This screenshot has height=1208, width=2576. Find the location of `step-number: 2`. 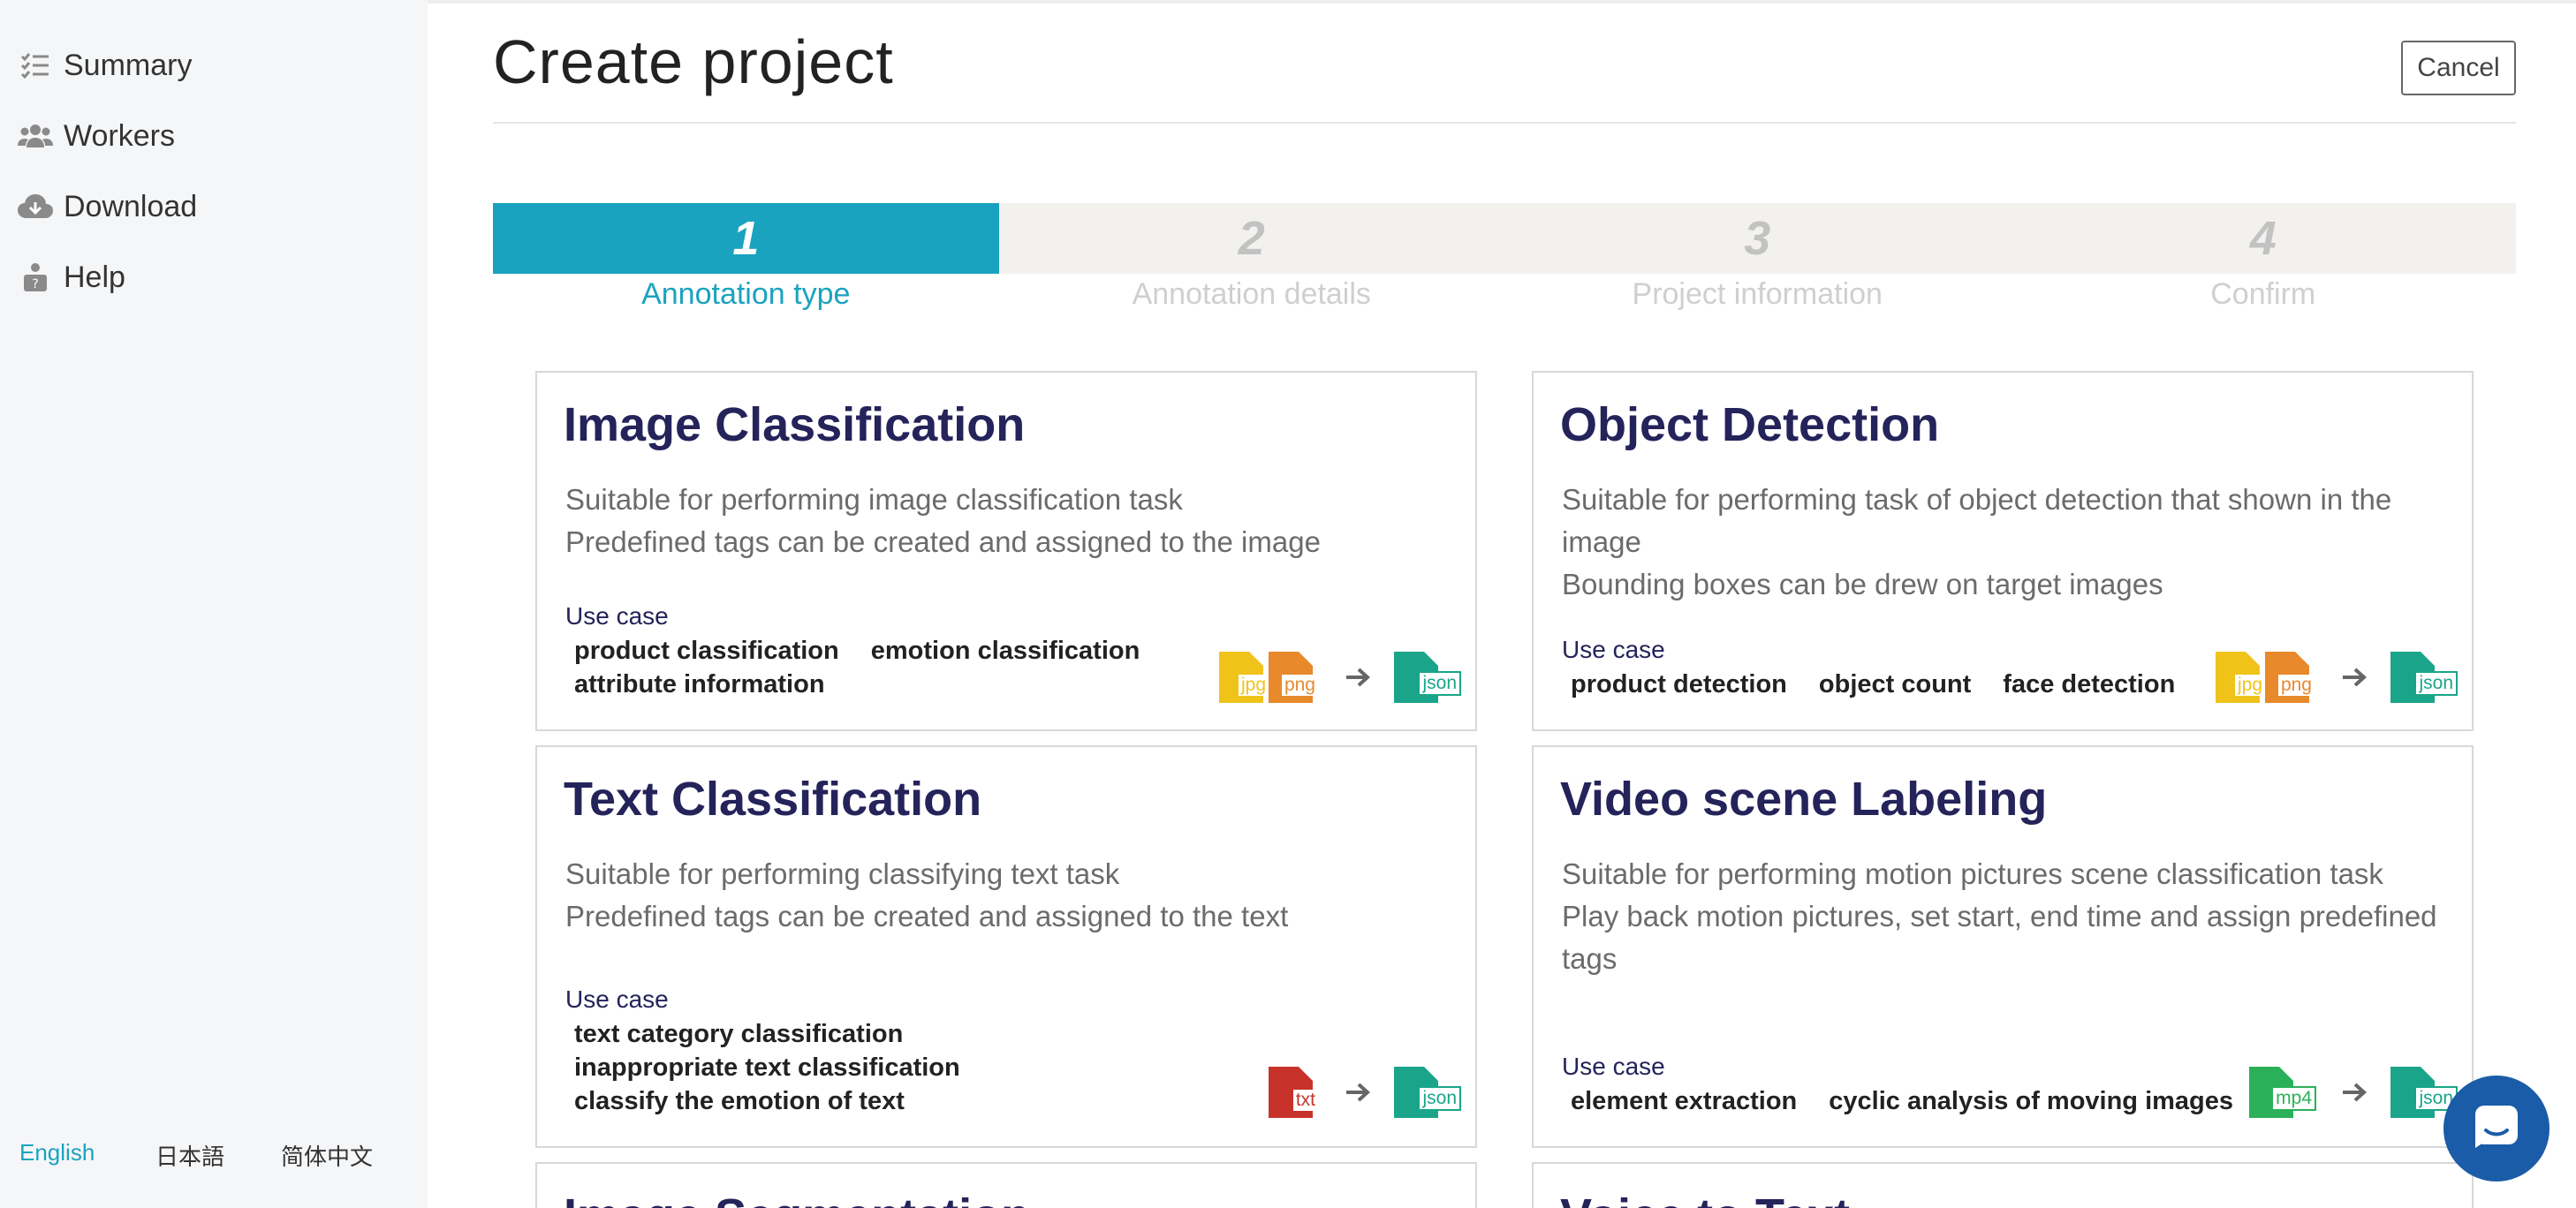

step-number: 2 is located at coordinates (1252, 238).